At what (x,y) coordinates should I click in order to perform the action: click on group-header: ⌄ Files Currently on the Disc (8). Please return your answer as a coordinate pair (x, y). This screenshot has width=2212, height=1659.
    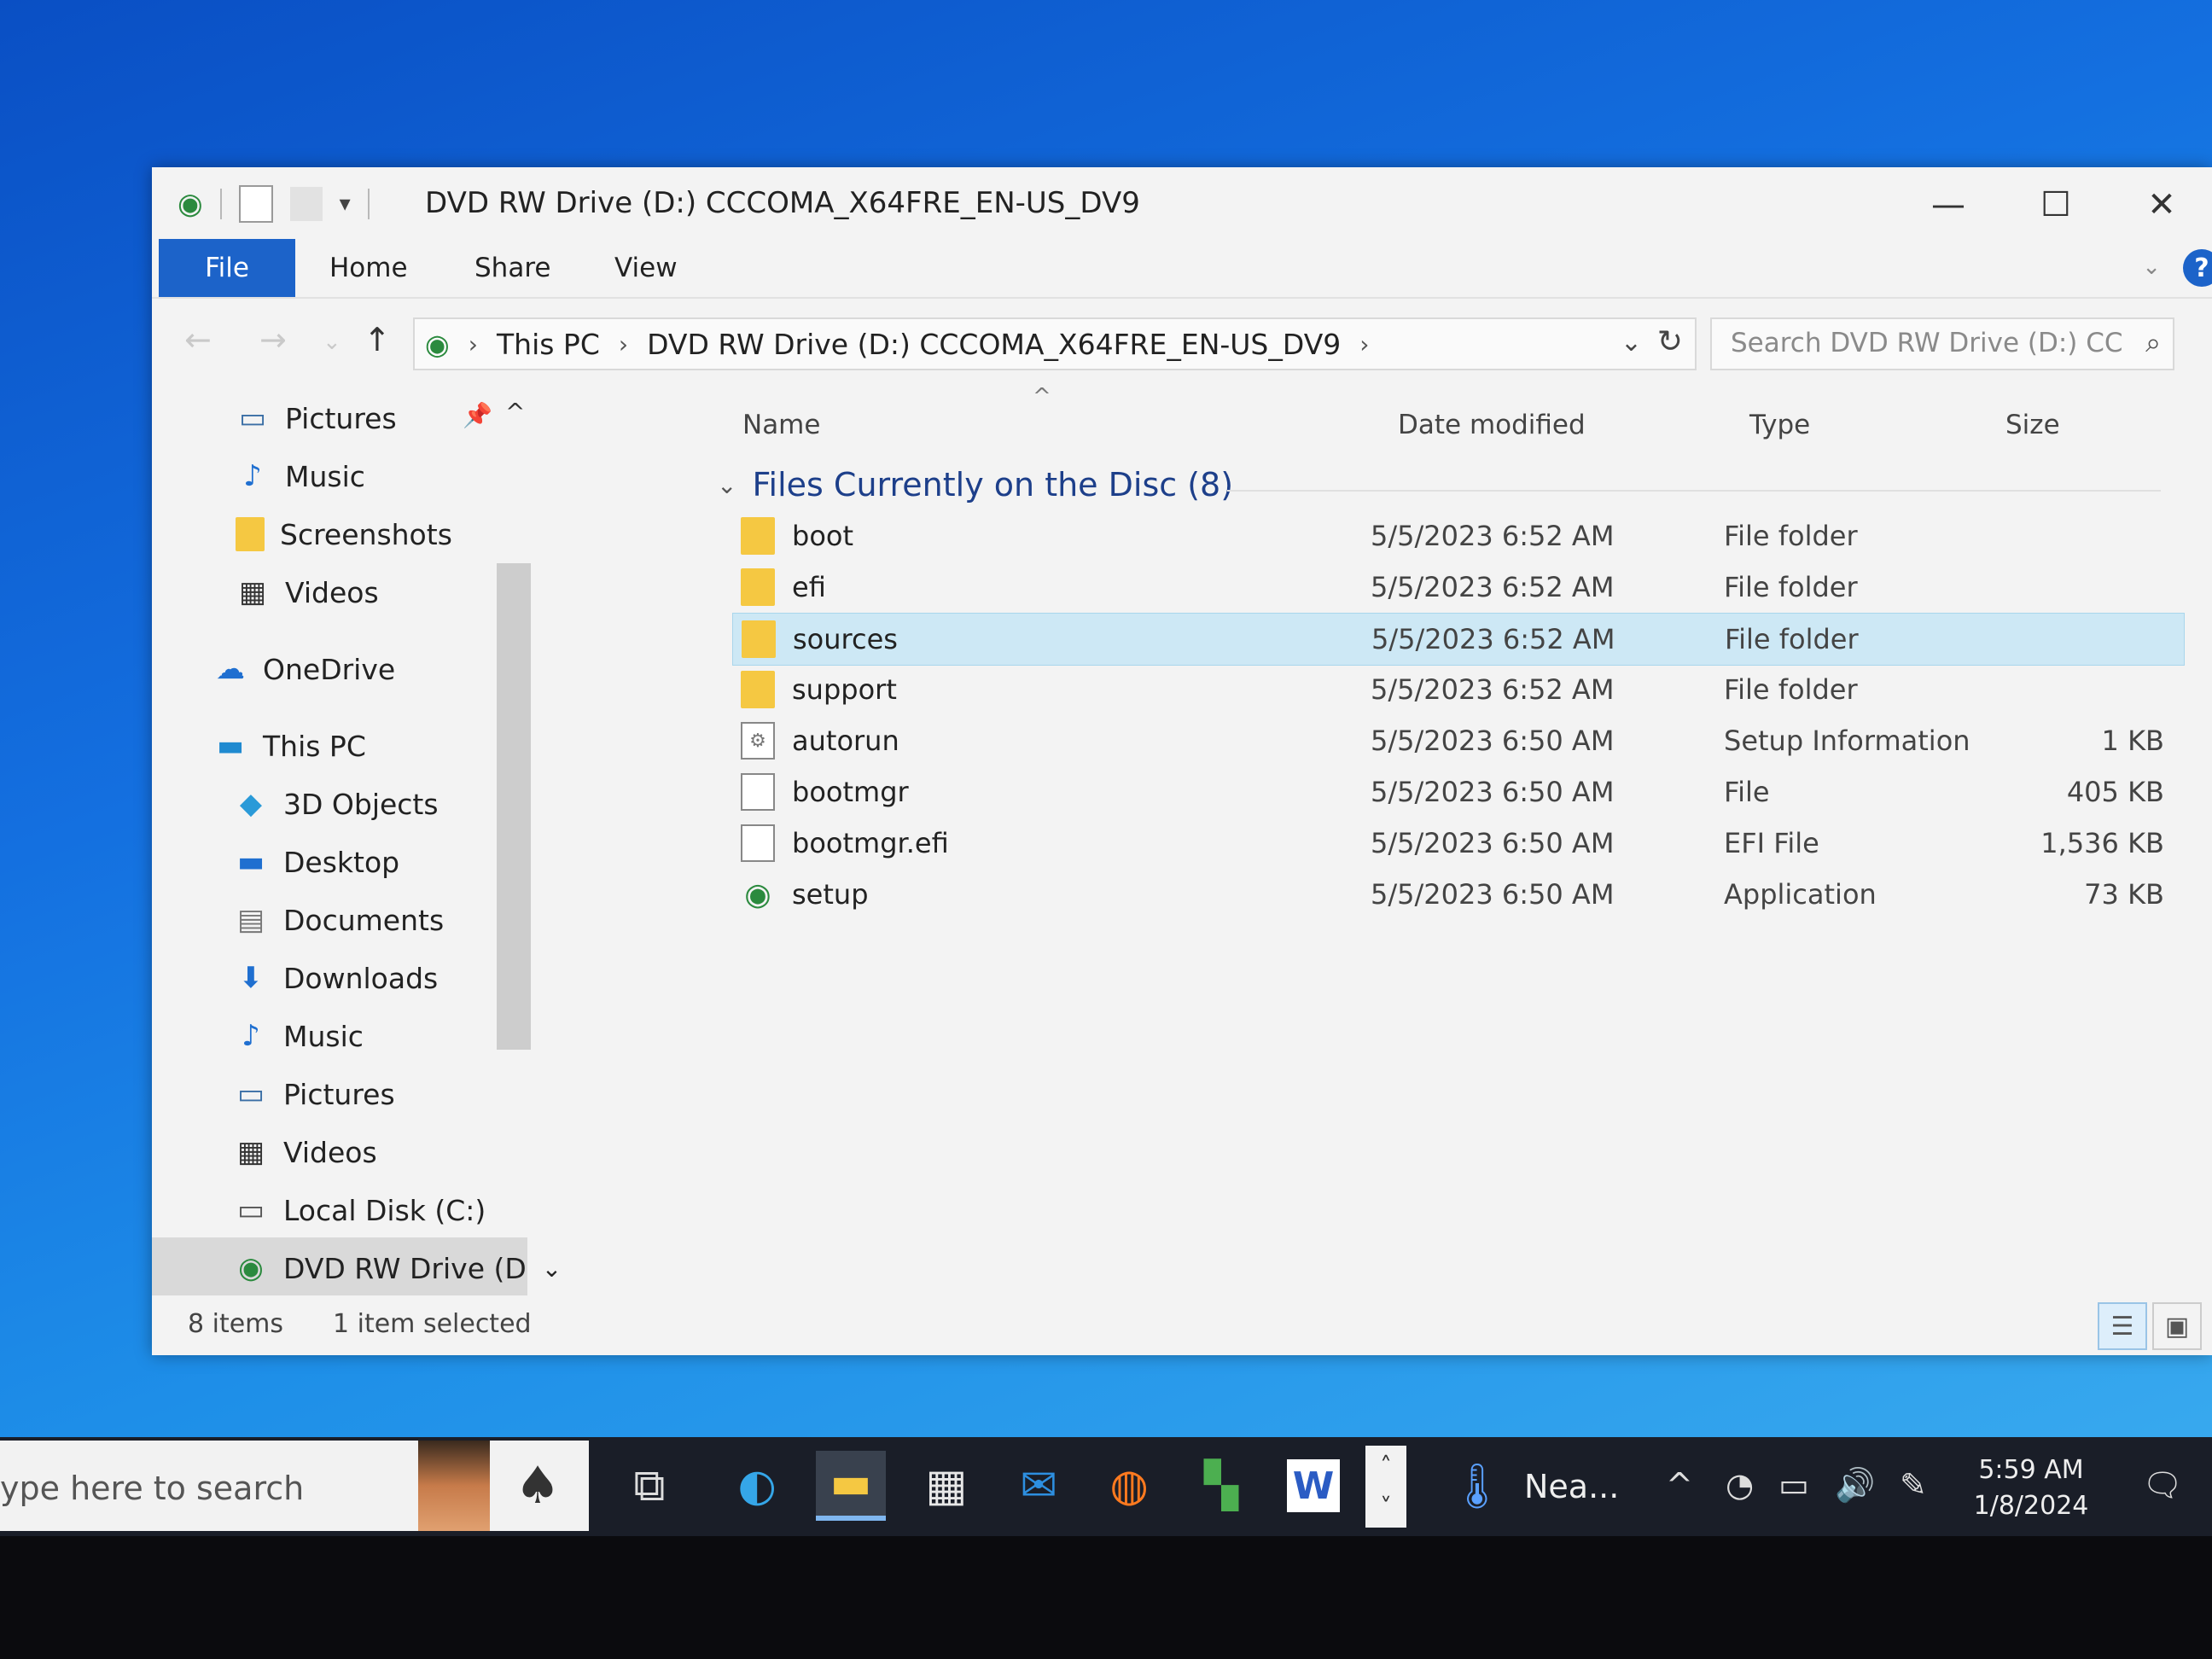
    Looking at the image, I should click on (975, 485).